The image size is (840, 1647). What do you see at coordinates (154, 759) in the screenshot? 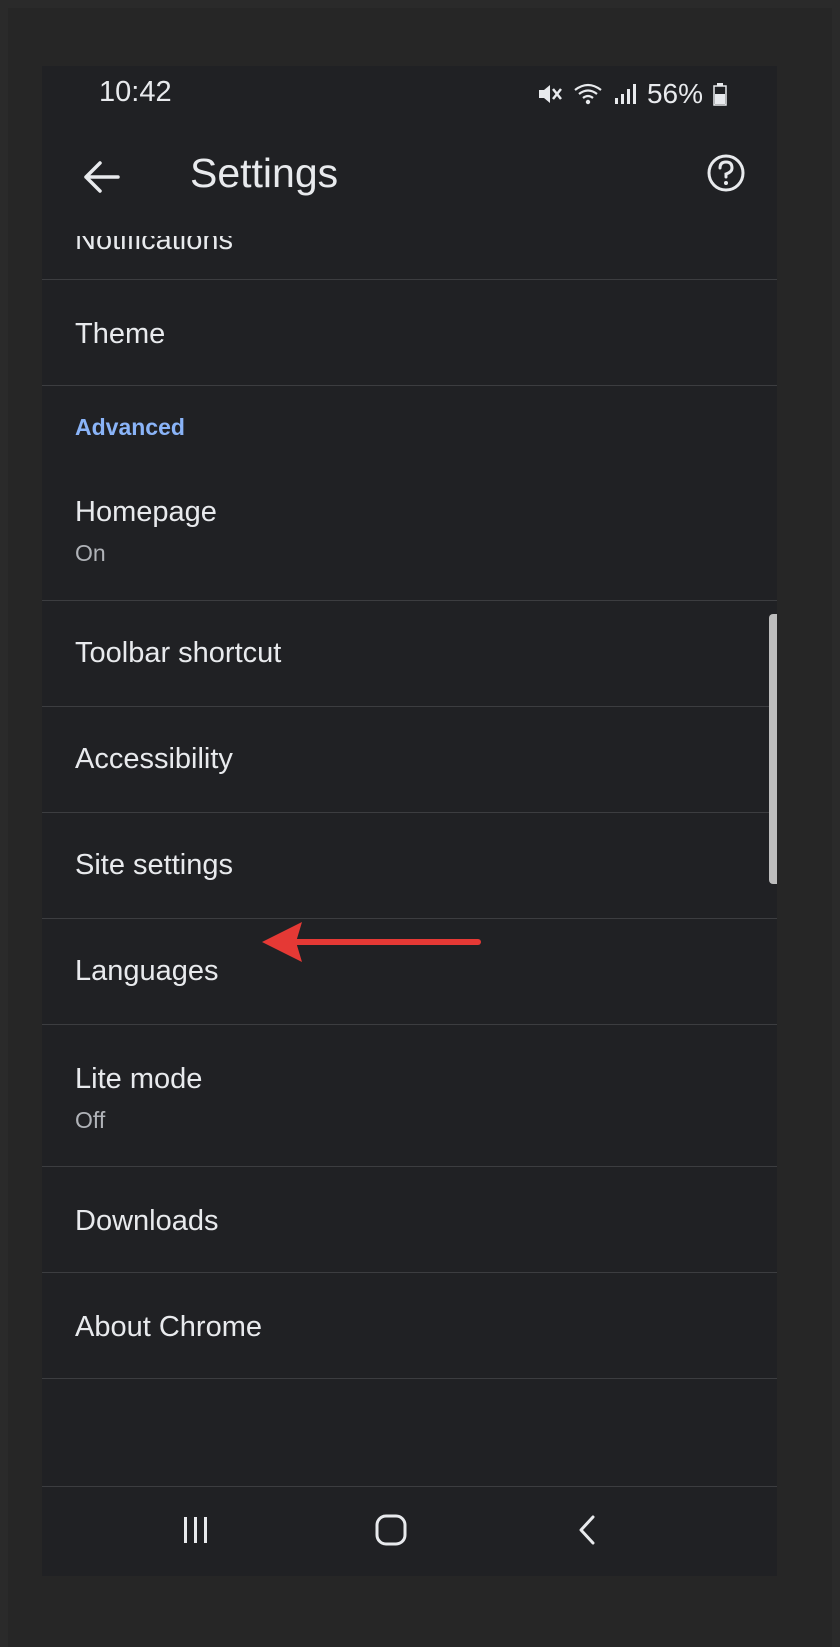
I see `list-item-title: Accessibility` at bounding box center [154, 759].